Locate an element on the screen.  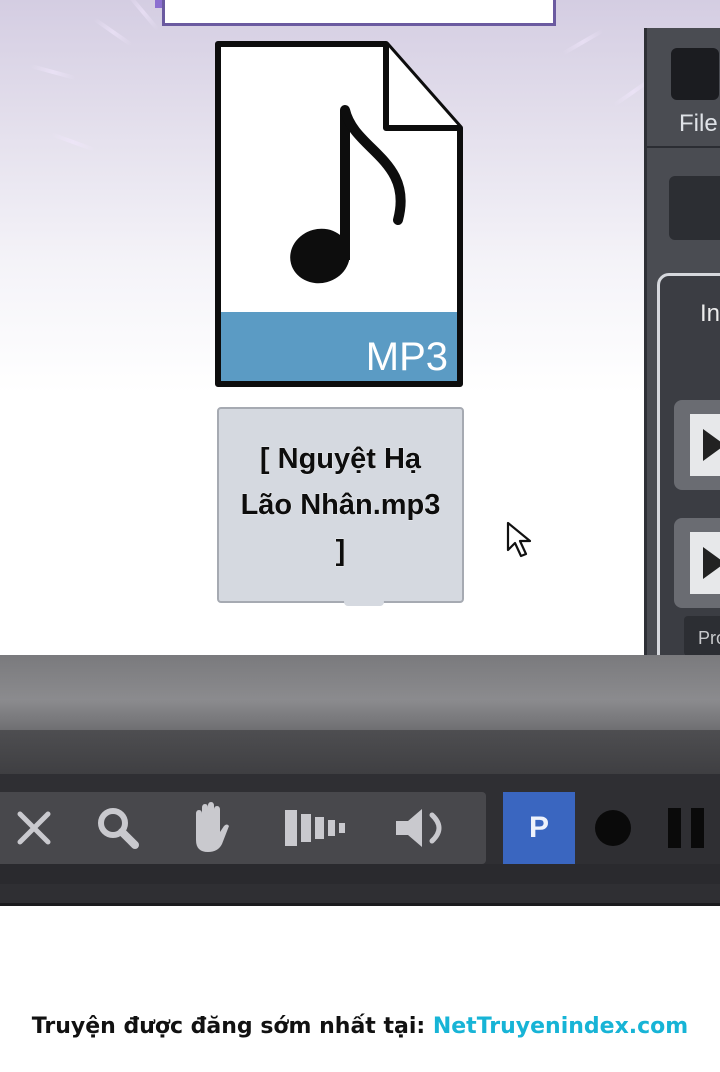
pro-button: Pro is located at coordinates (702, 635).